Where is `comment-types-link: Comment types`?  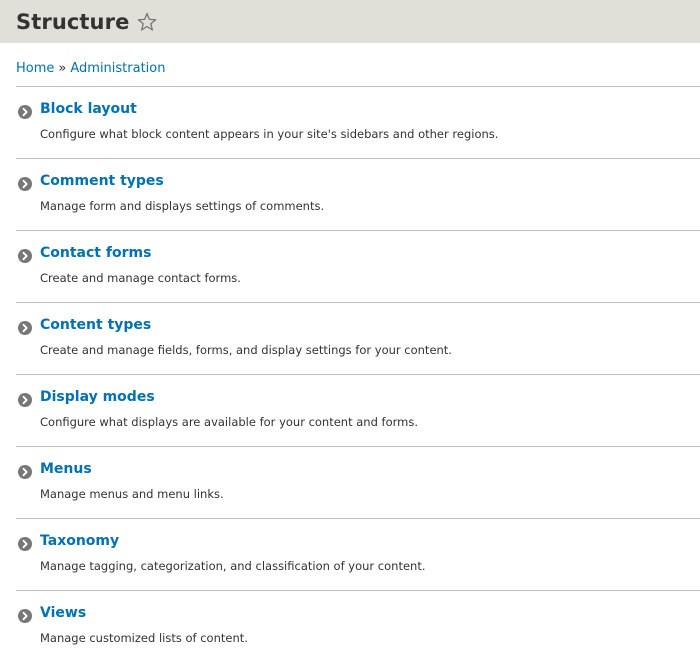 comment-types-link: Comment types is located at coordinates (102, 181).